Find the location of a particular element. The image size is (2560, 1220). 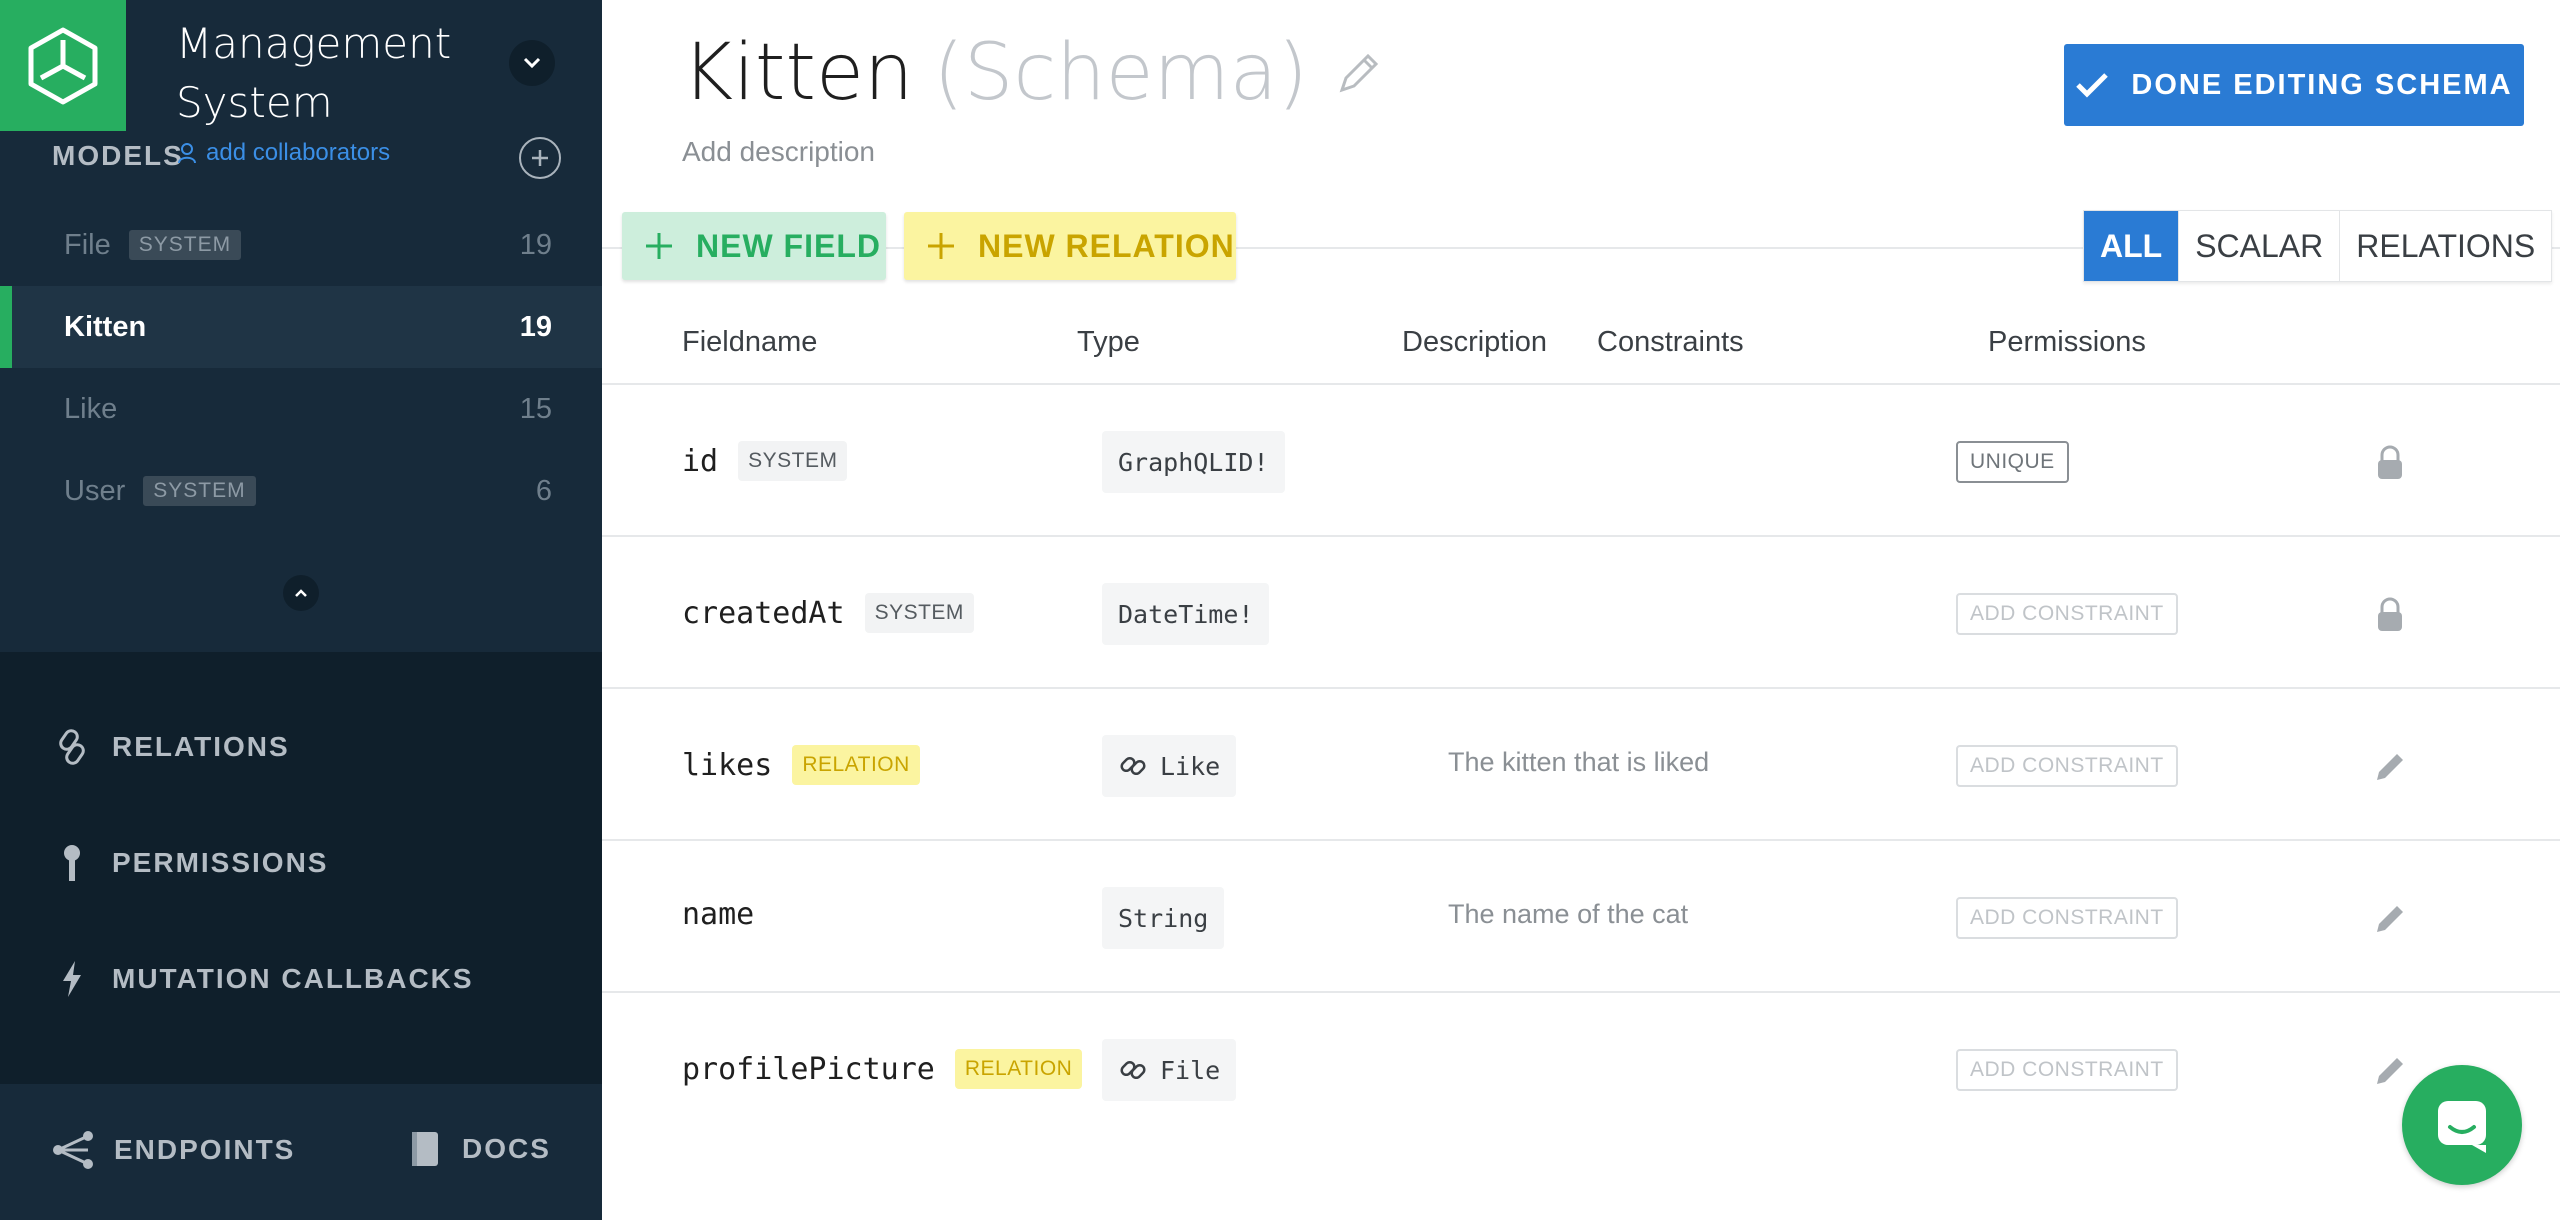

field-type: File is located at coordinates (1169, 1070).